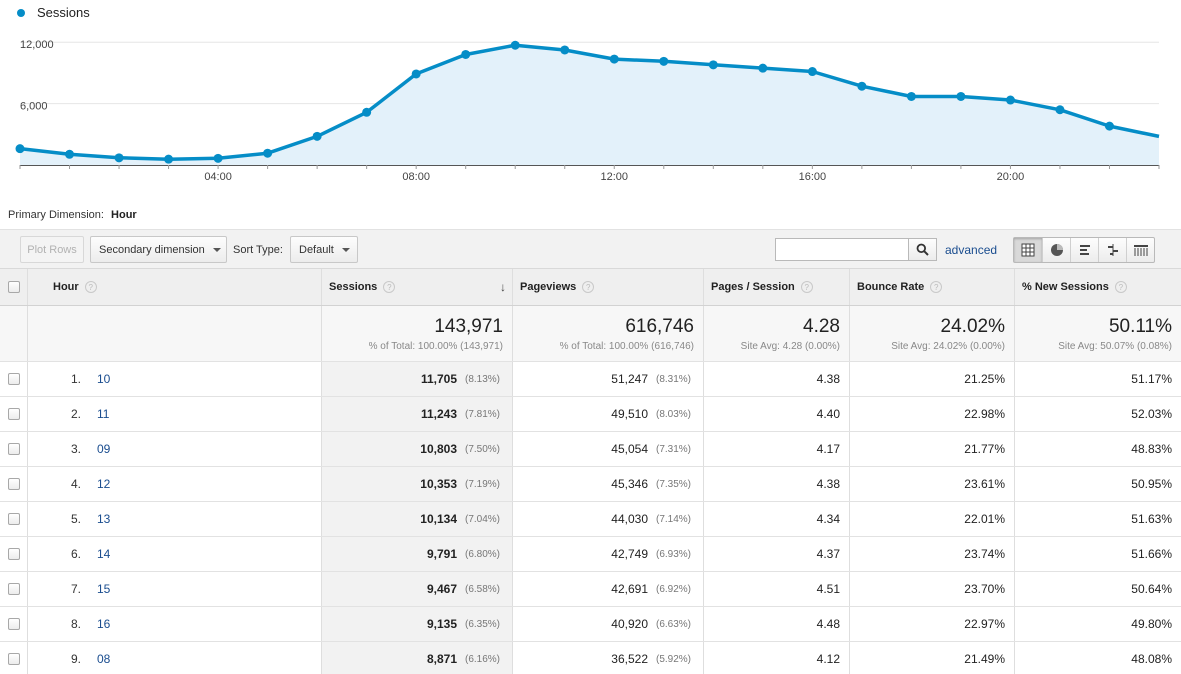 The height and width of the screenshot is (674, 1181). I want to click on row-hour-link: 16, so click(103, 624).